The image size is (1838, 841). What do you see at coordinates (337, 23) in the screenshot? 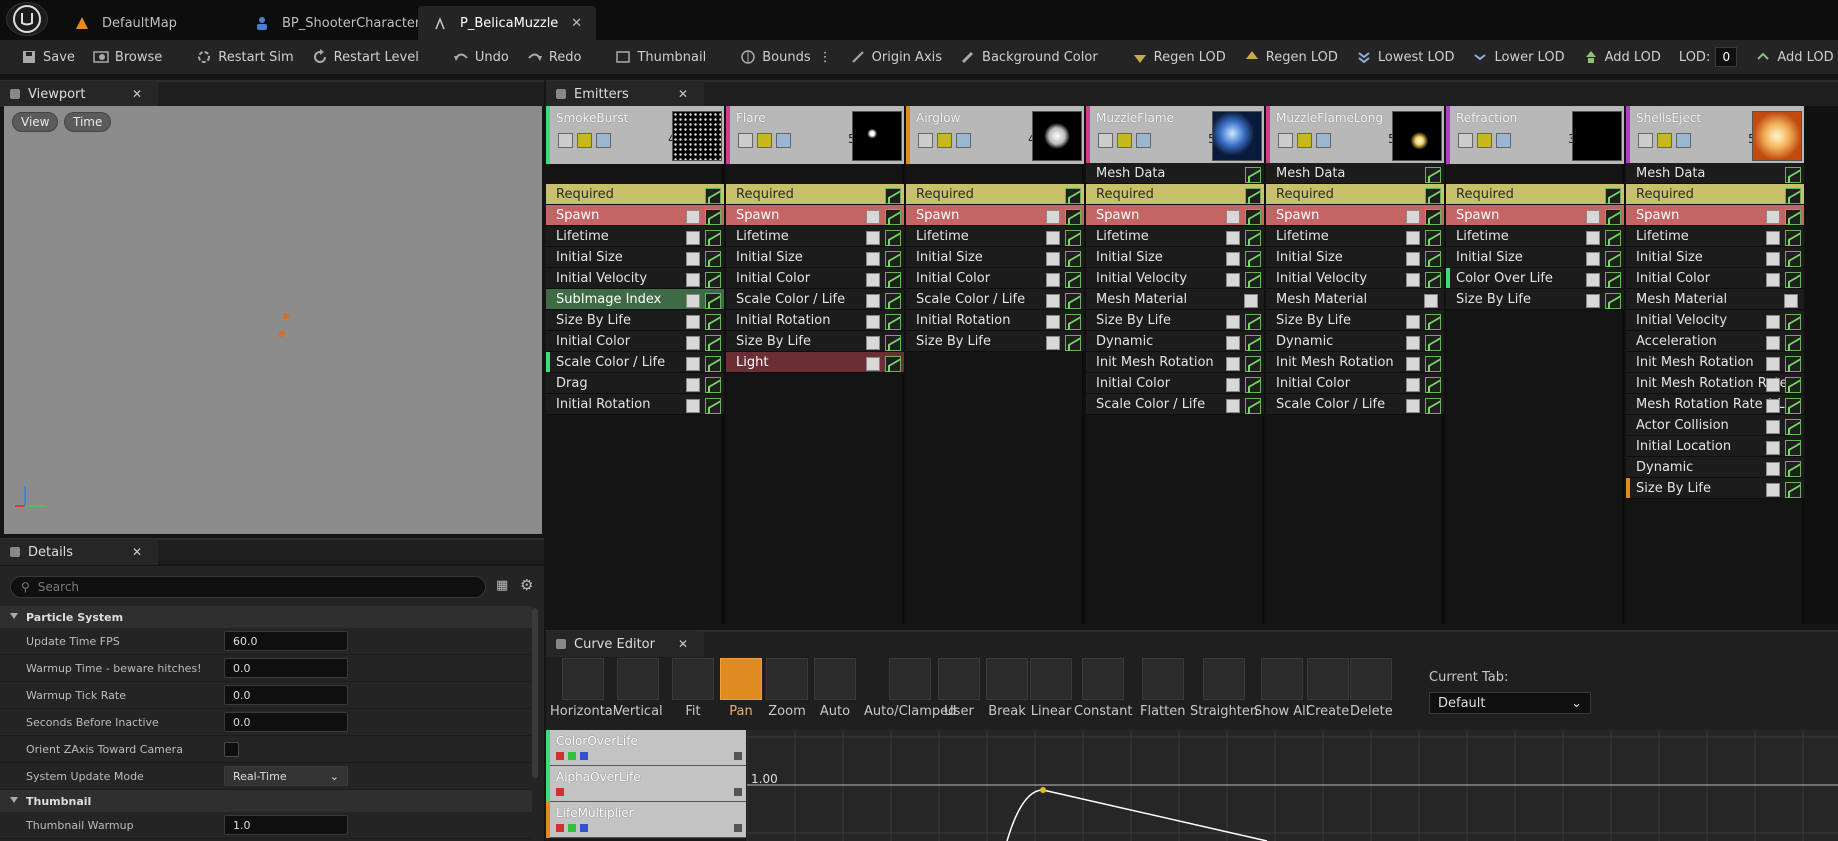
I see `tab-bp-shootercharacter: BP_ShooterCharacter` at bounding box center [337, 23].